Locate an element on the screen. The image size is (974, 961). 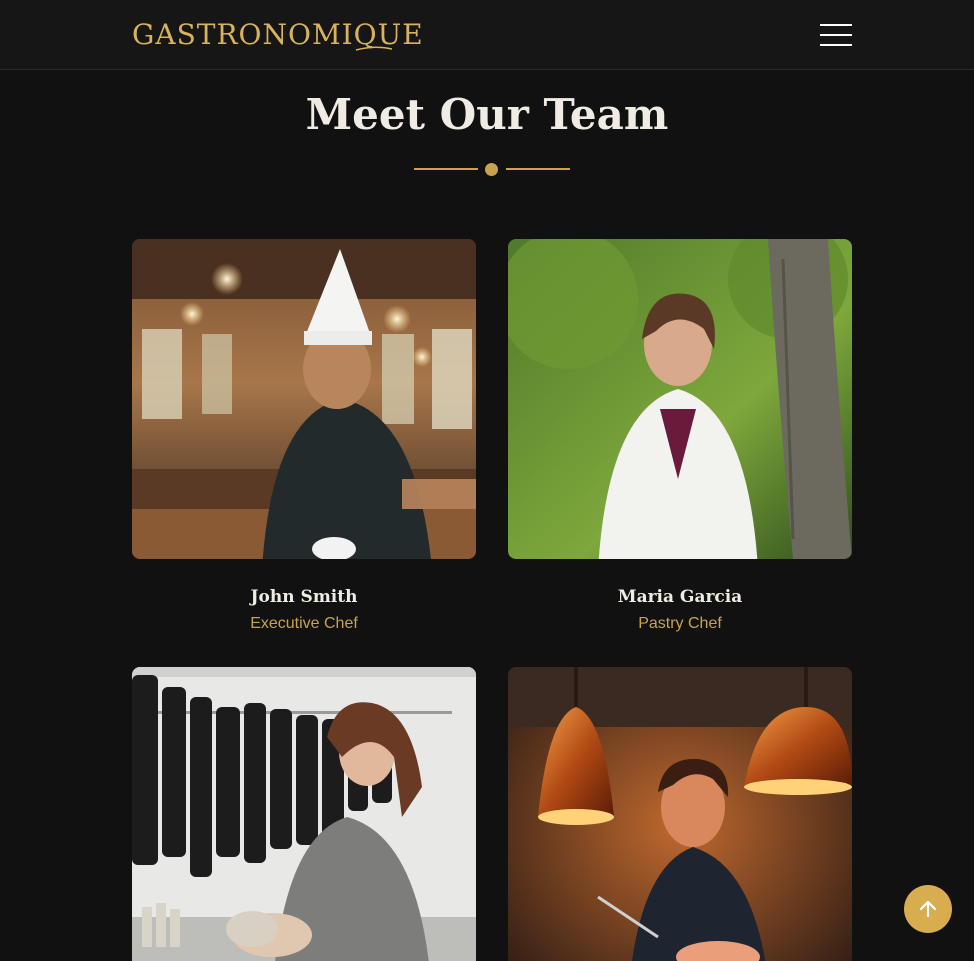
team-photo-john-smith is located at coordinates (304, 399).